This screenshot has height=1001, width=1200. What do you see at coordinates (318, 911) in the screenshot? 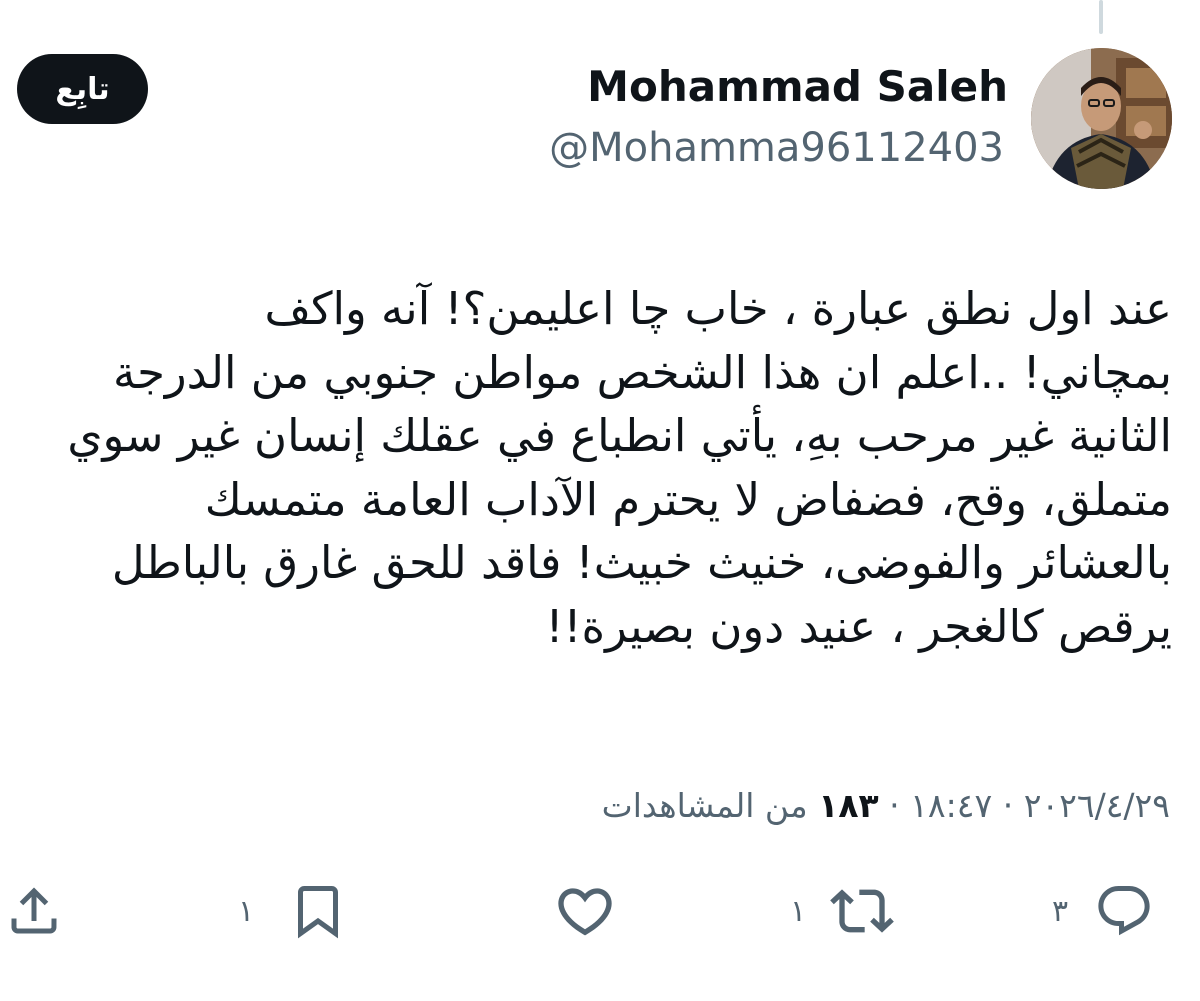
I see `bookmark-icon` at bounding box center [318, 911].